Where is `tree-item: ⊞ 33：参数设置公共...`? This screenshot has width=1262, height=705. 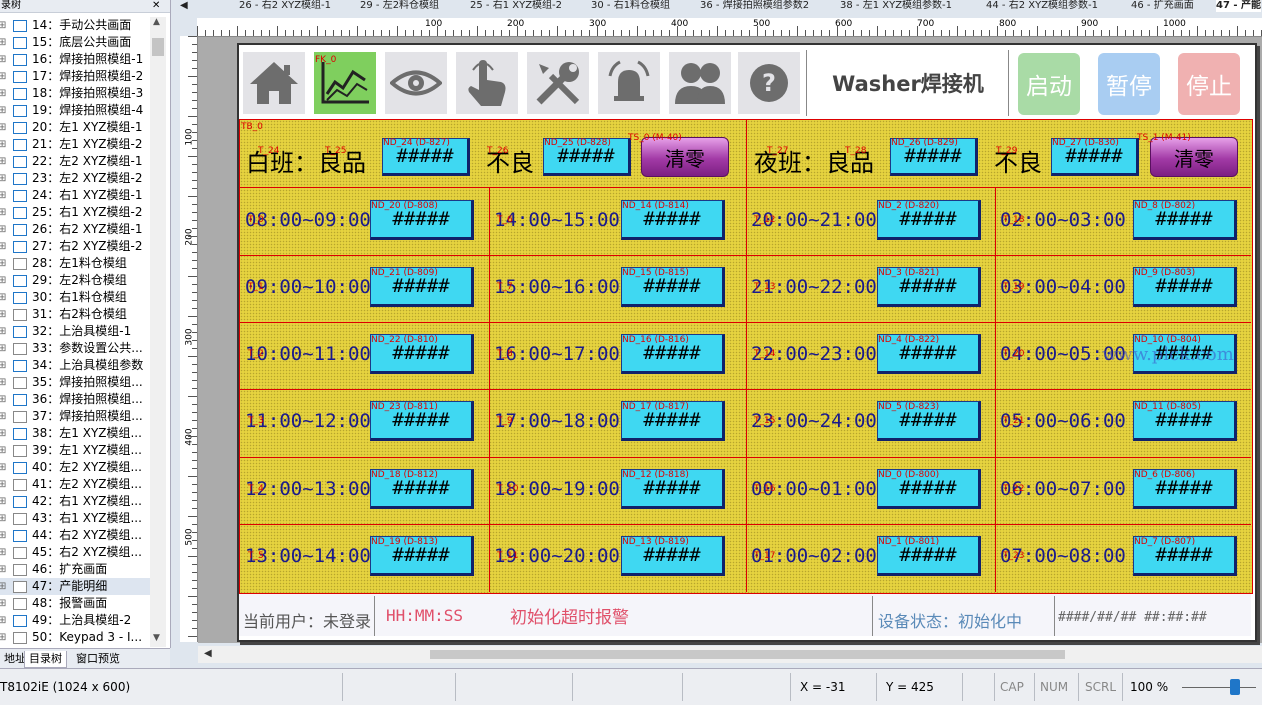
tree-item: ⊞ 33：参数设置公共... is located at coordinates (75, 348).